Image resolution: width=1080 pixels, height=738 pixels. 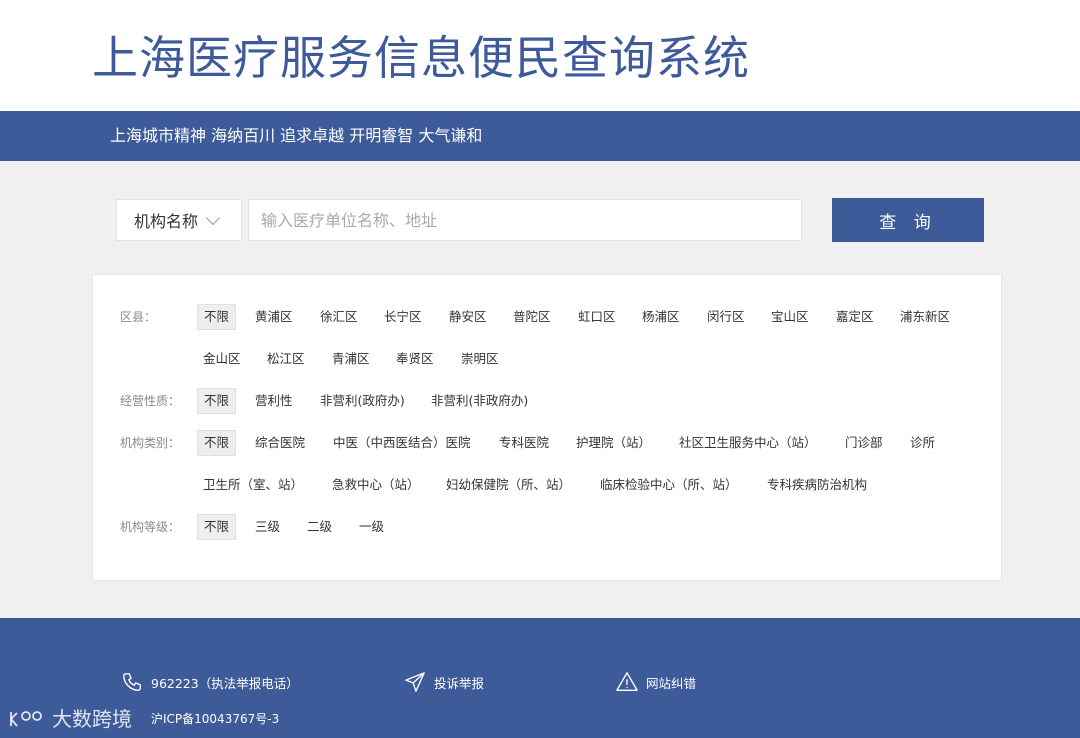 I want to click on city-slogan: 上海城市精神 海纳百川 追求卓越 开明睿智 大气谦和, so click(x=296, y=135).